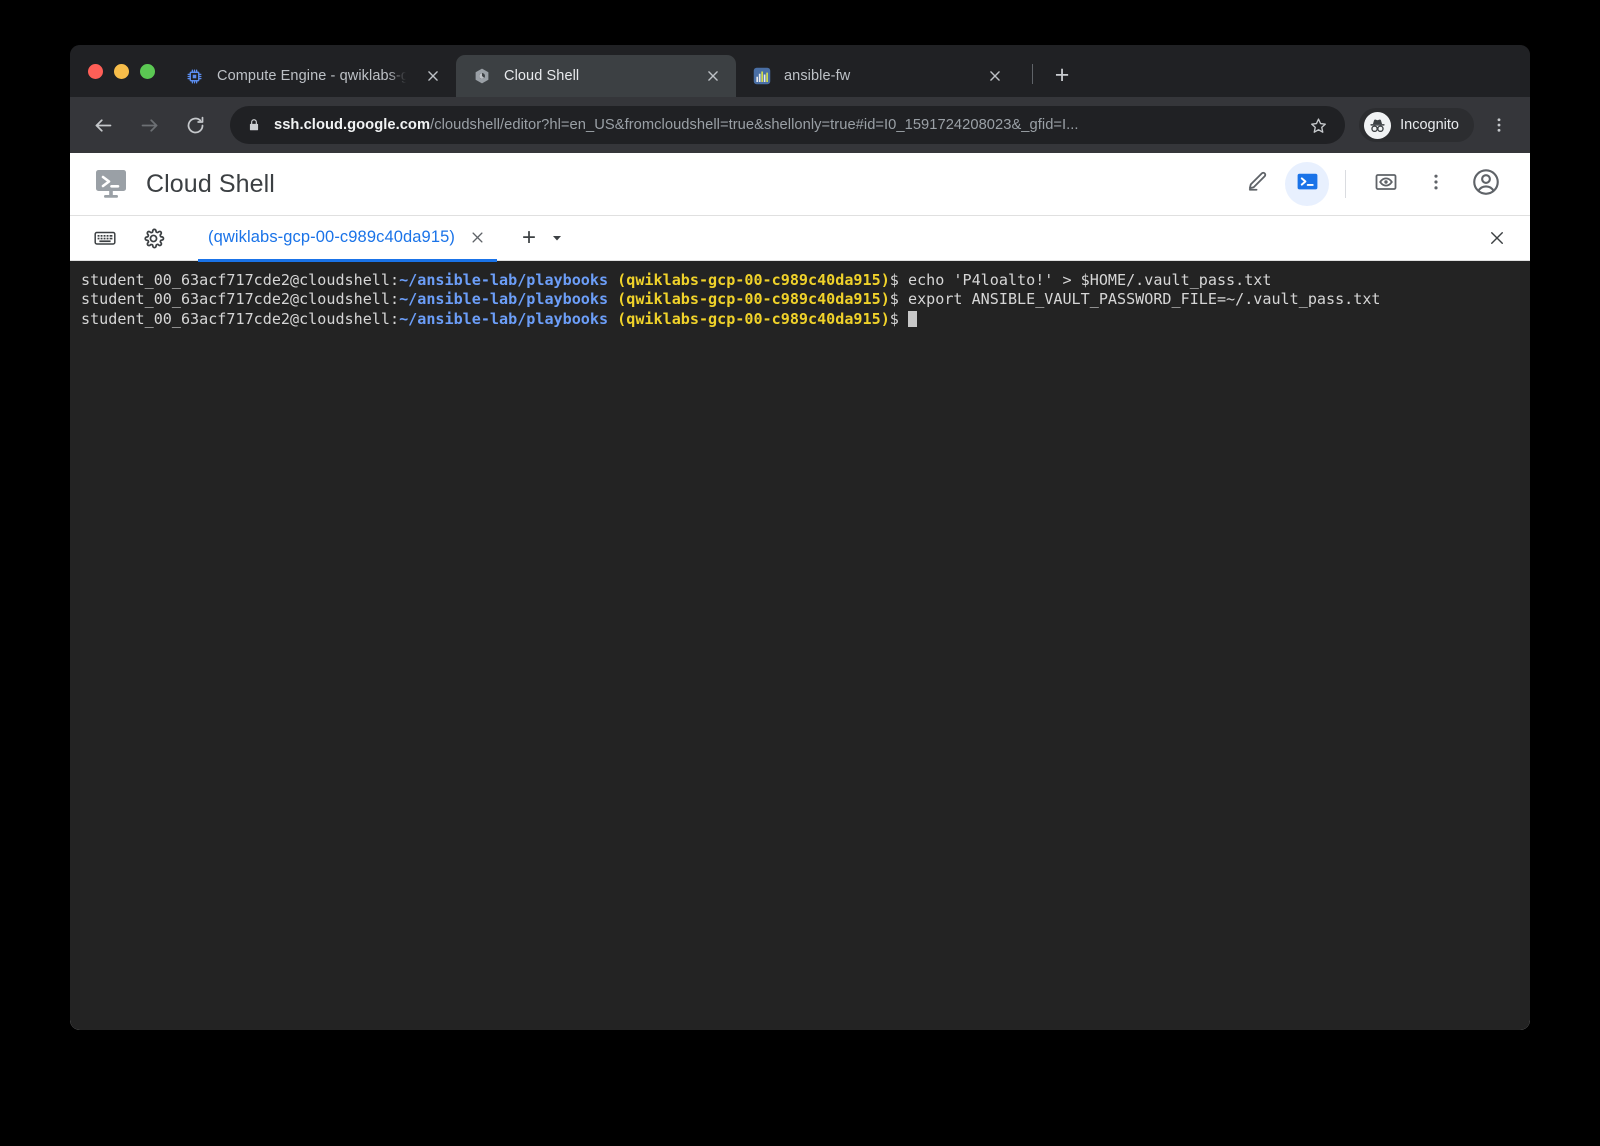 The height and width of the screenshot is (1146, 1600). What do you see at coordinates (121, 71) in the screenshot?
I see `window-minimize-button` at bounding box center [121, 71].